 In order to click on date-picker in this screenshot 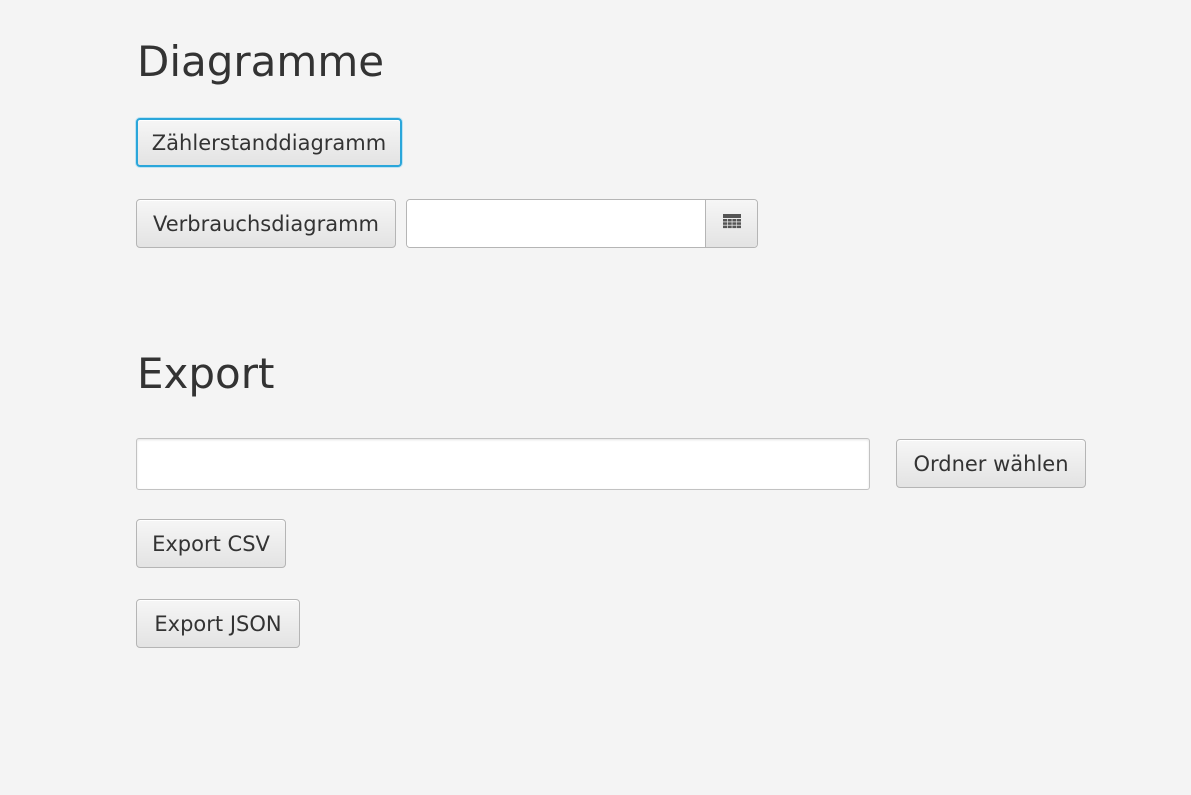, I will do `click(582, 223)`.